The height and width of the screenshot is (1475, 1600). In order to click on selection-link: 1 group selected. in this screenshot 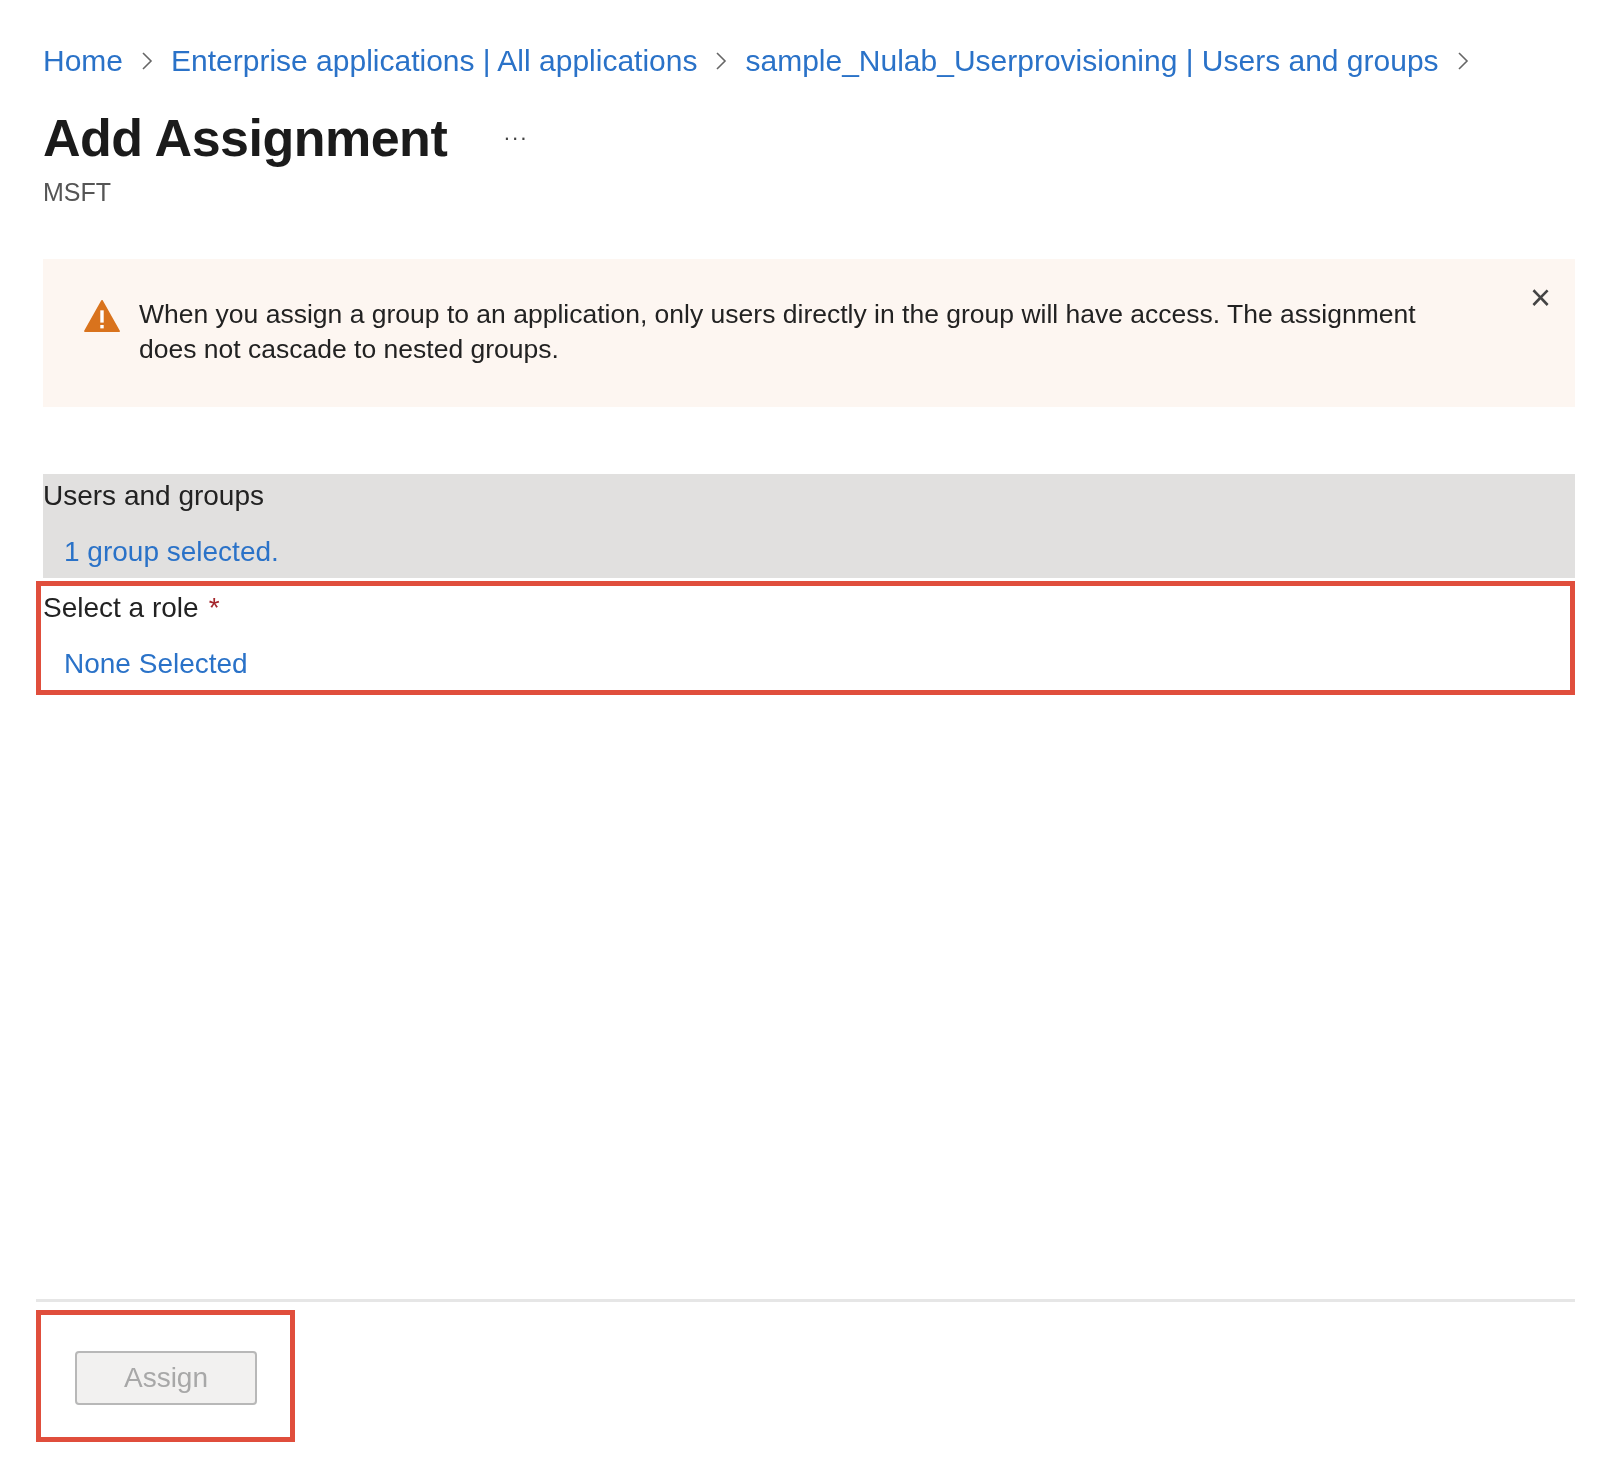, I will do `click(161, 552)`.